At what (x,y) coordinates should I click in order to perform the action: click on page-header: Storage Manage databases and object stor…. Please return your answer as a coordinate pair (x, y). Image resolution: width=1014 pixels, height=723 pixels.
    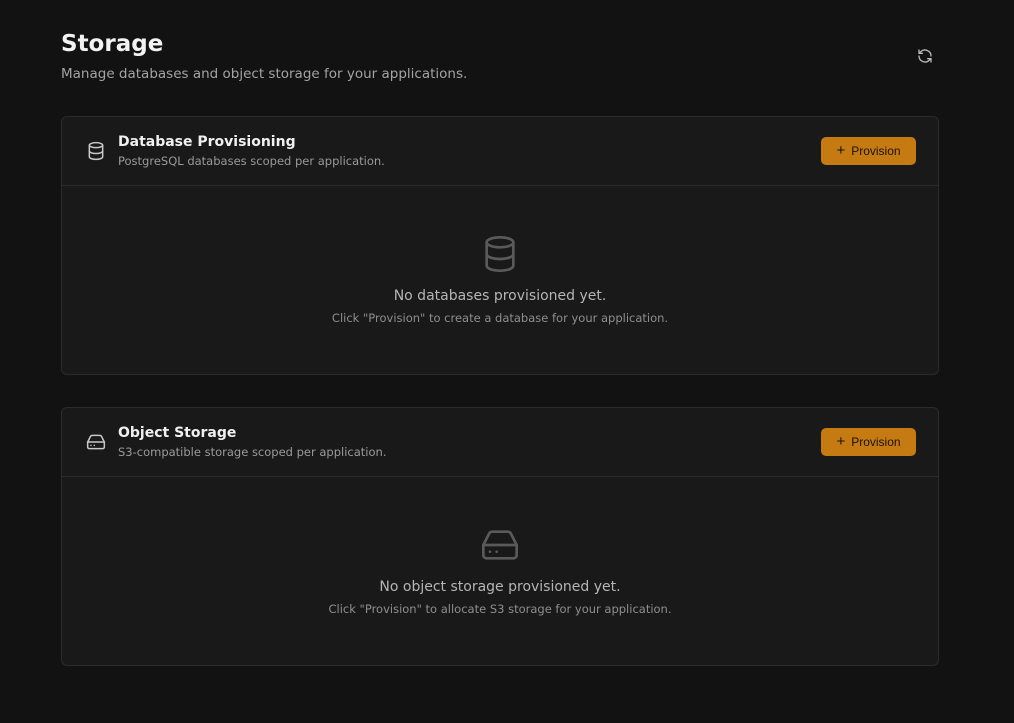
    Looking at the image, I should click on (264, 56).